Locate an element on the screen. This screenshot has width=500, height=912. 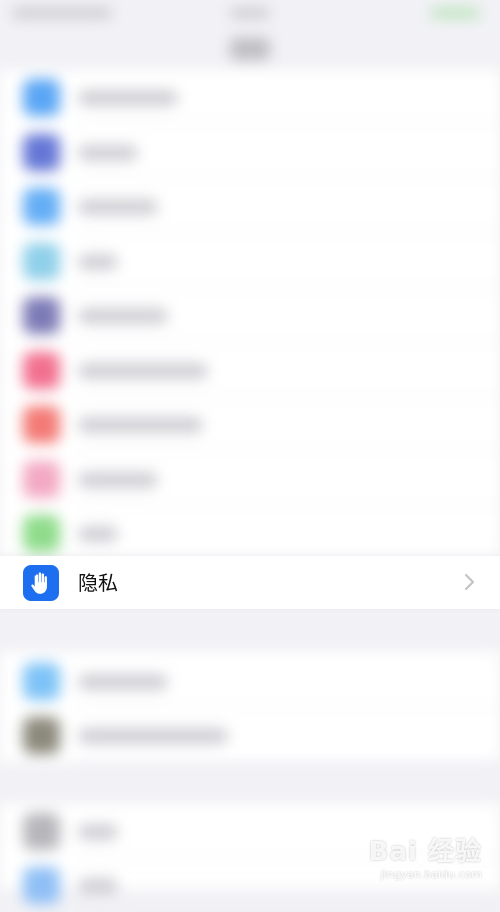
settings-item-label: 隐私 is located at coordinates (98, 583).